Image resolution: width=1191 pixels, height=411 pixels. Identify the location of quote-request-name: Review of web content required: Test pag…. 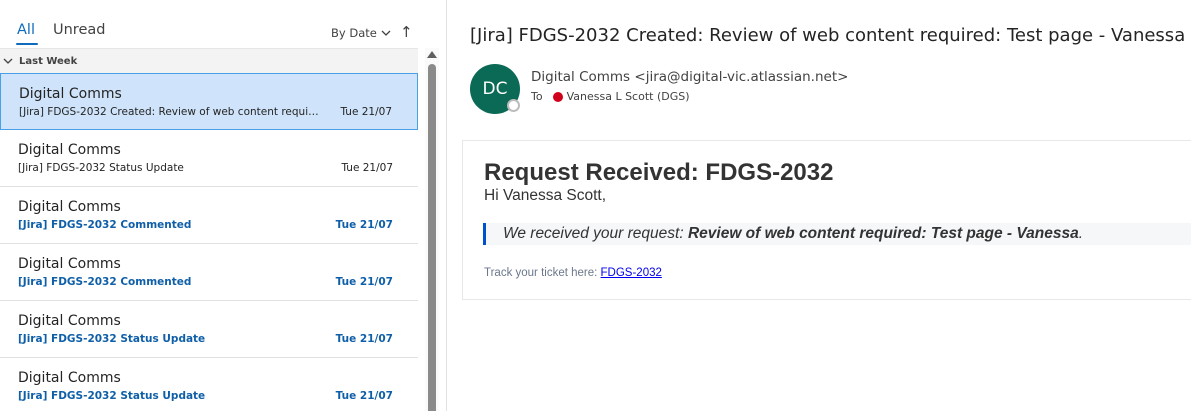
(883, 233).